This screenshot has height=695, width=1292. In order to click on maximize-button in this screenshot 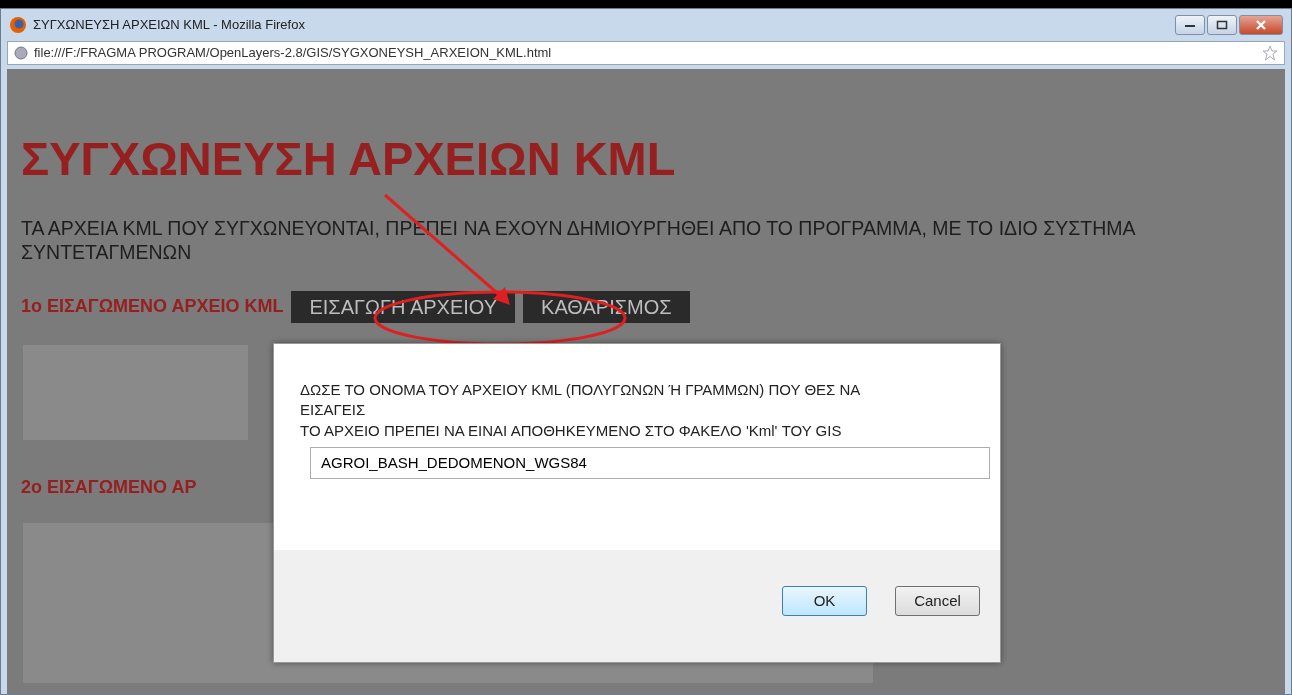, I will do `click(1222, 25)`.